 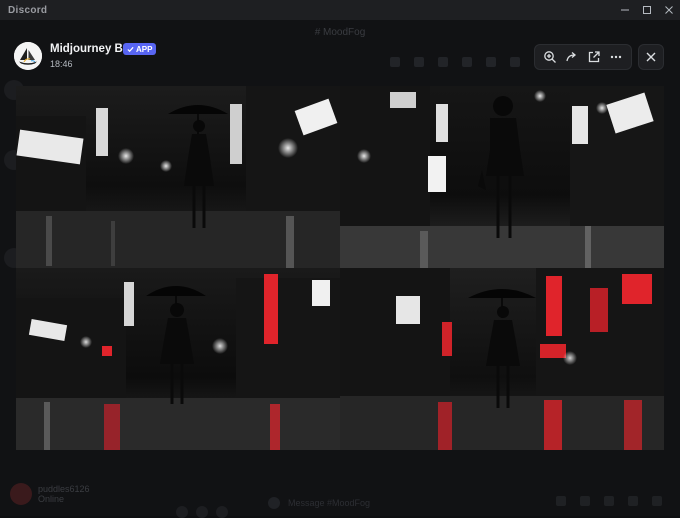 What do you see at coordinates (92, 49) in the screenshot?
I see `author-name: Midjourney Bot` at bounding box center [92, 49].